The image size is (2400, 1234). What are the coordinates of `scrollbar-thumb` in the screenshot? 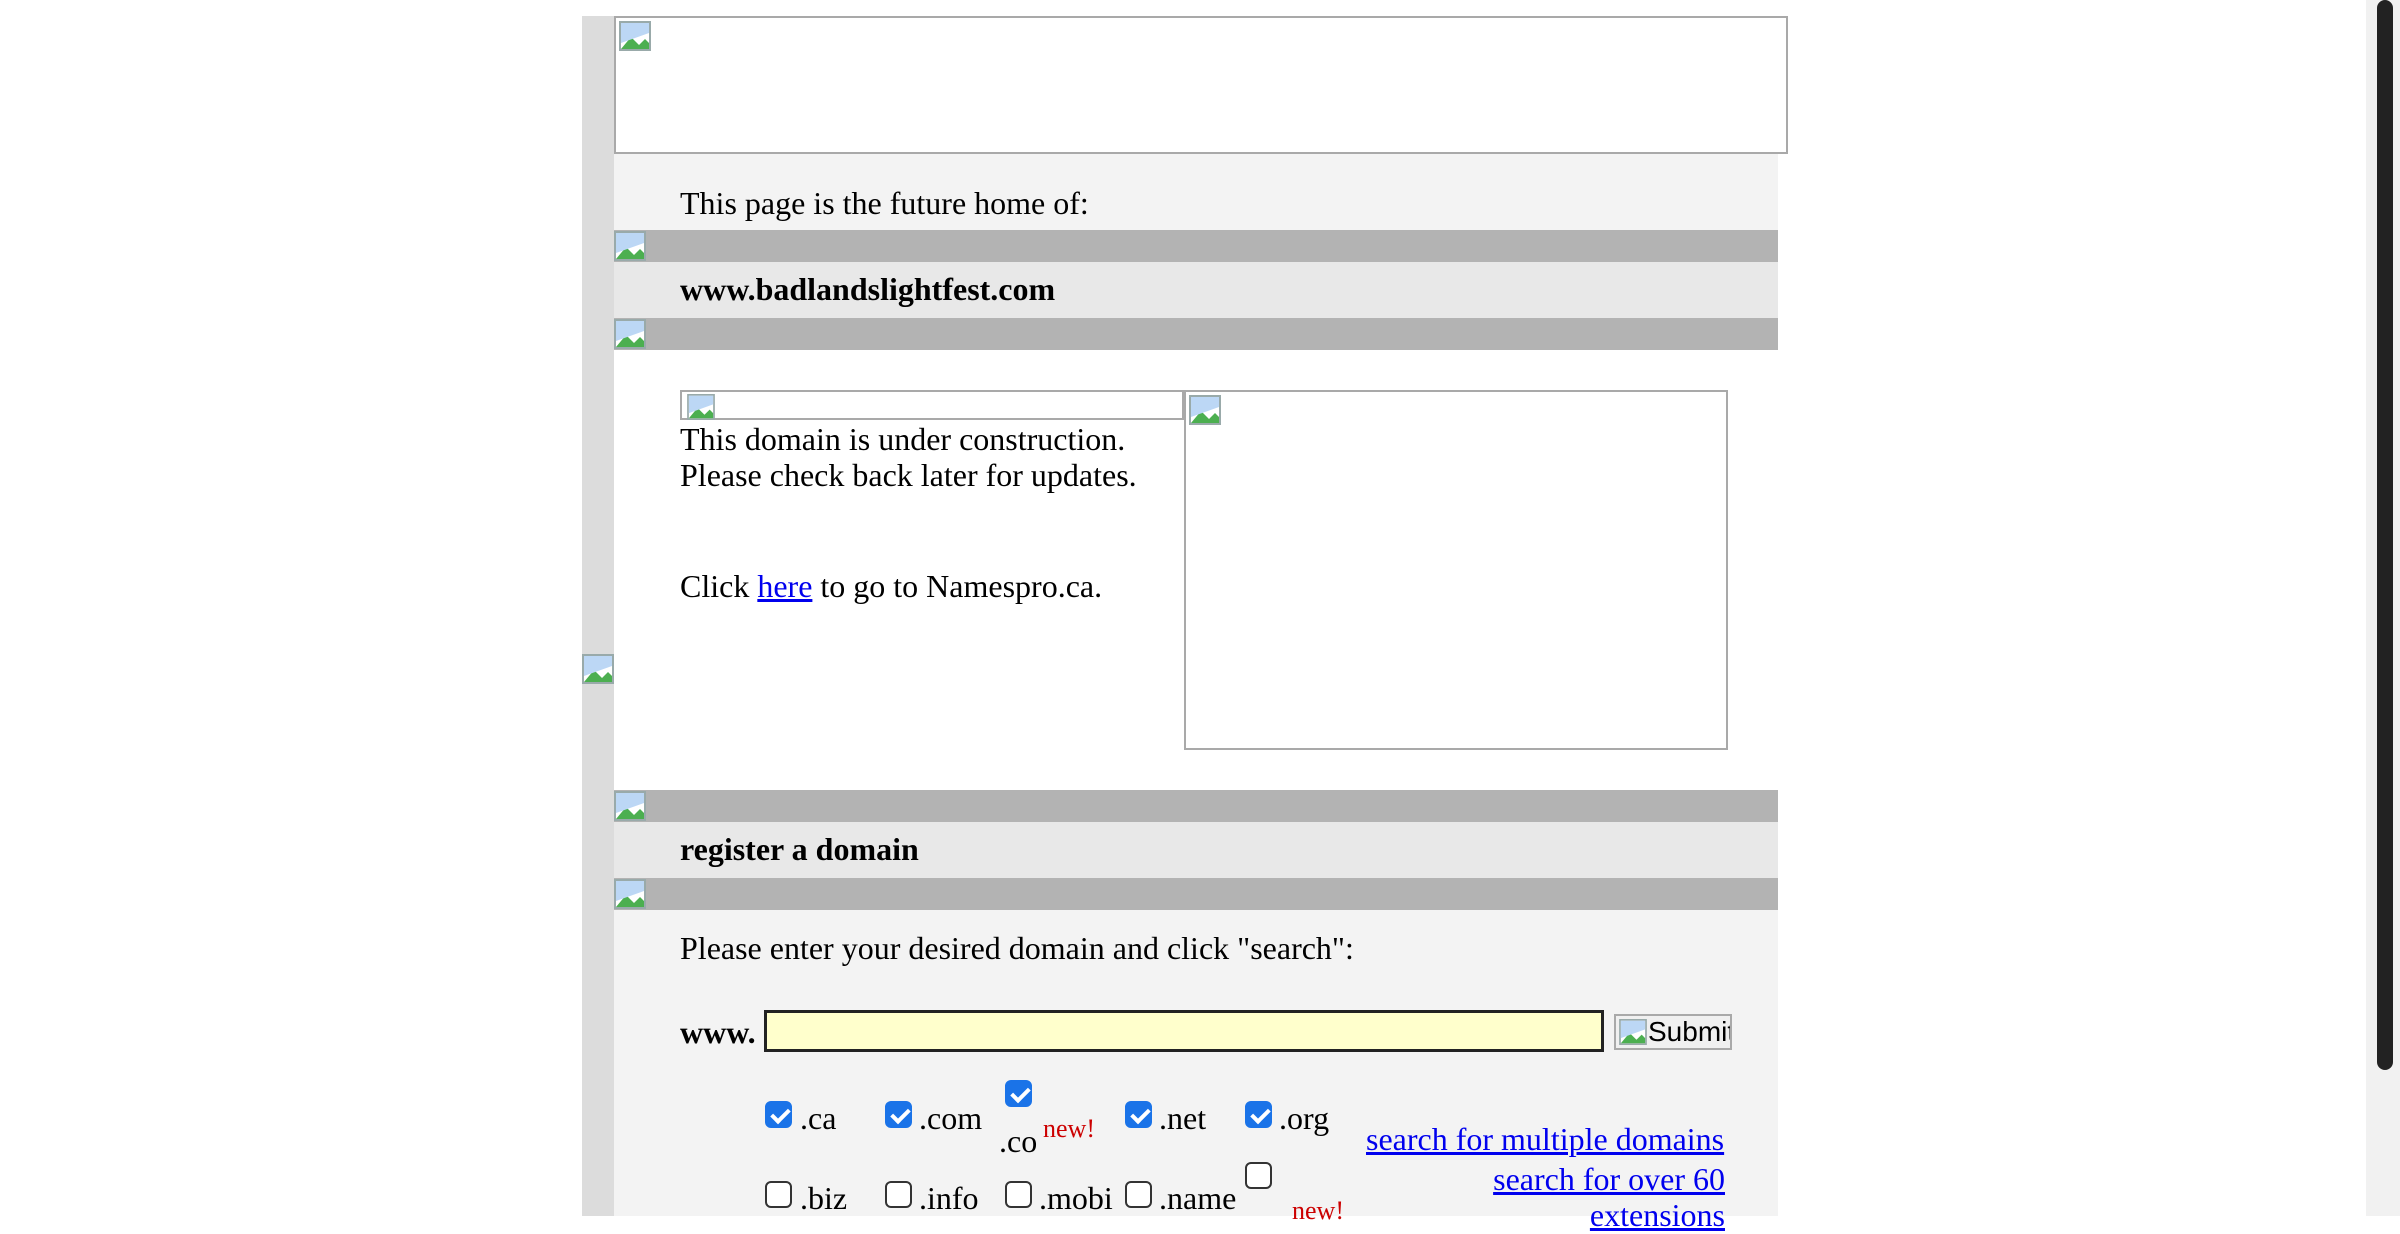 It's located at (2385, 535).